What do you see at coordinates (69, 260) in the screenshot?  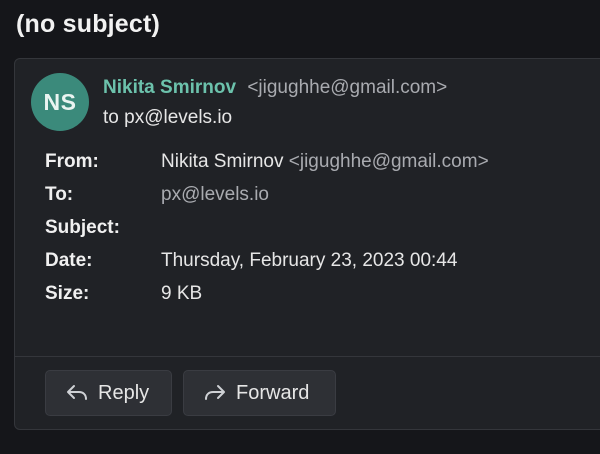 I see `date-label: Date:` at bounding box center [69, 260].